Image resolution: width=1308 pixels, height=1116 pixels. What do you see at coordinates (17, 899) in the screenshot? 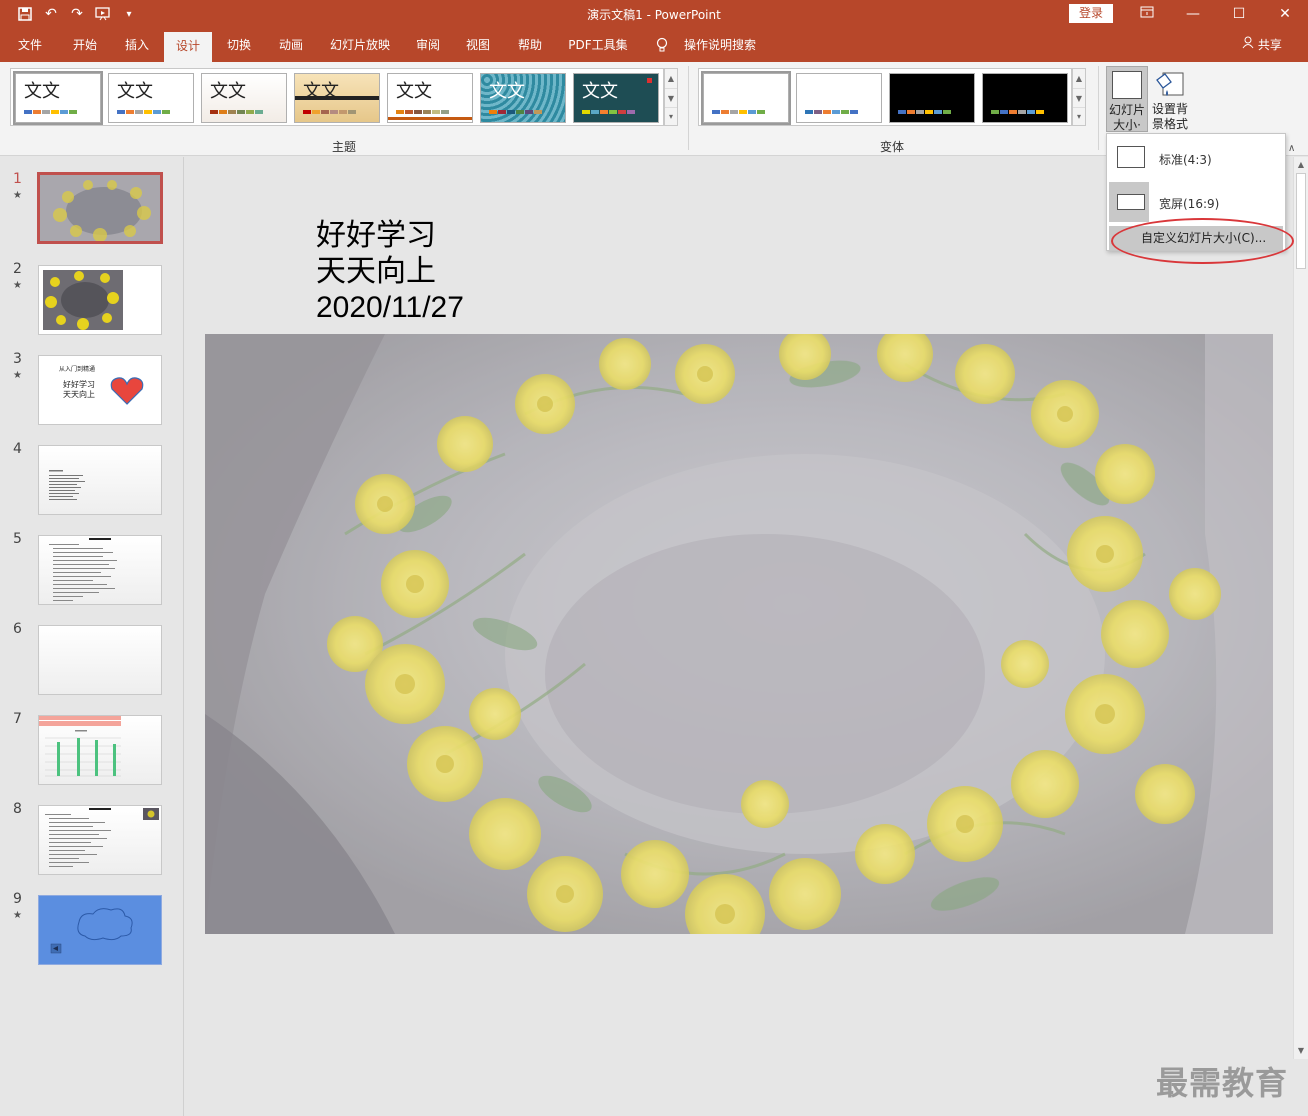
I see `slide-number: 9` at bounding box center [17, 899].